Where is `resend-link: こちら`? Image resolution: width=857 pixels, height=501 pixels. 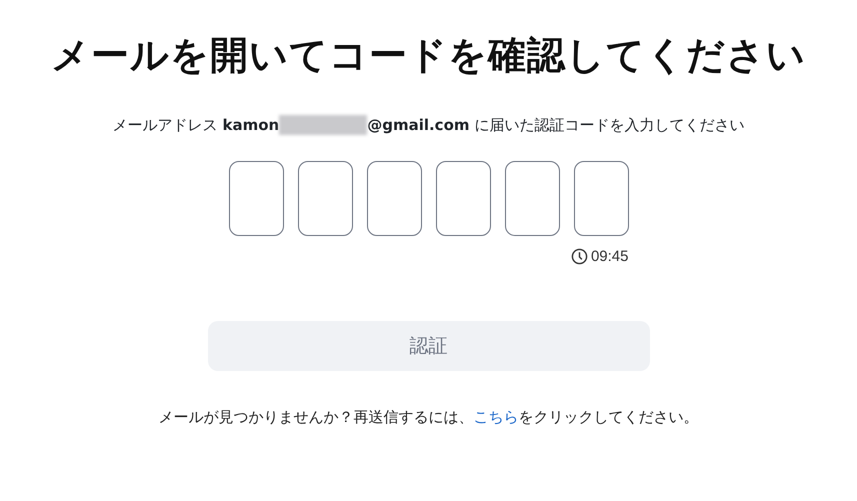
resend-link: こちら is located at coordinates (496, 417).